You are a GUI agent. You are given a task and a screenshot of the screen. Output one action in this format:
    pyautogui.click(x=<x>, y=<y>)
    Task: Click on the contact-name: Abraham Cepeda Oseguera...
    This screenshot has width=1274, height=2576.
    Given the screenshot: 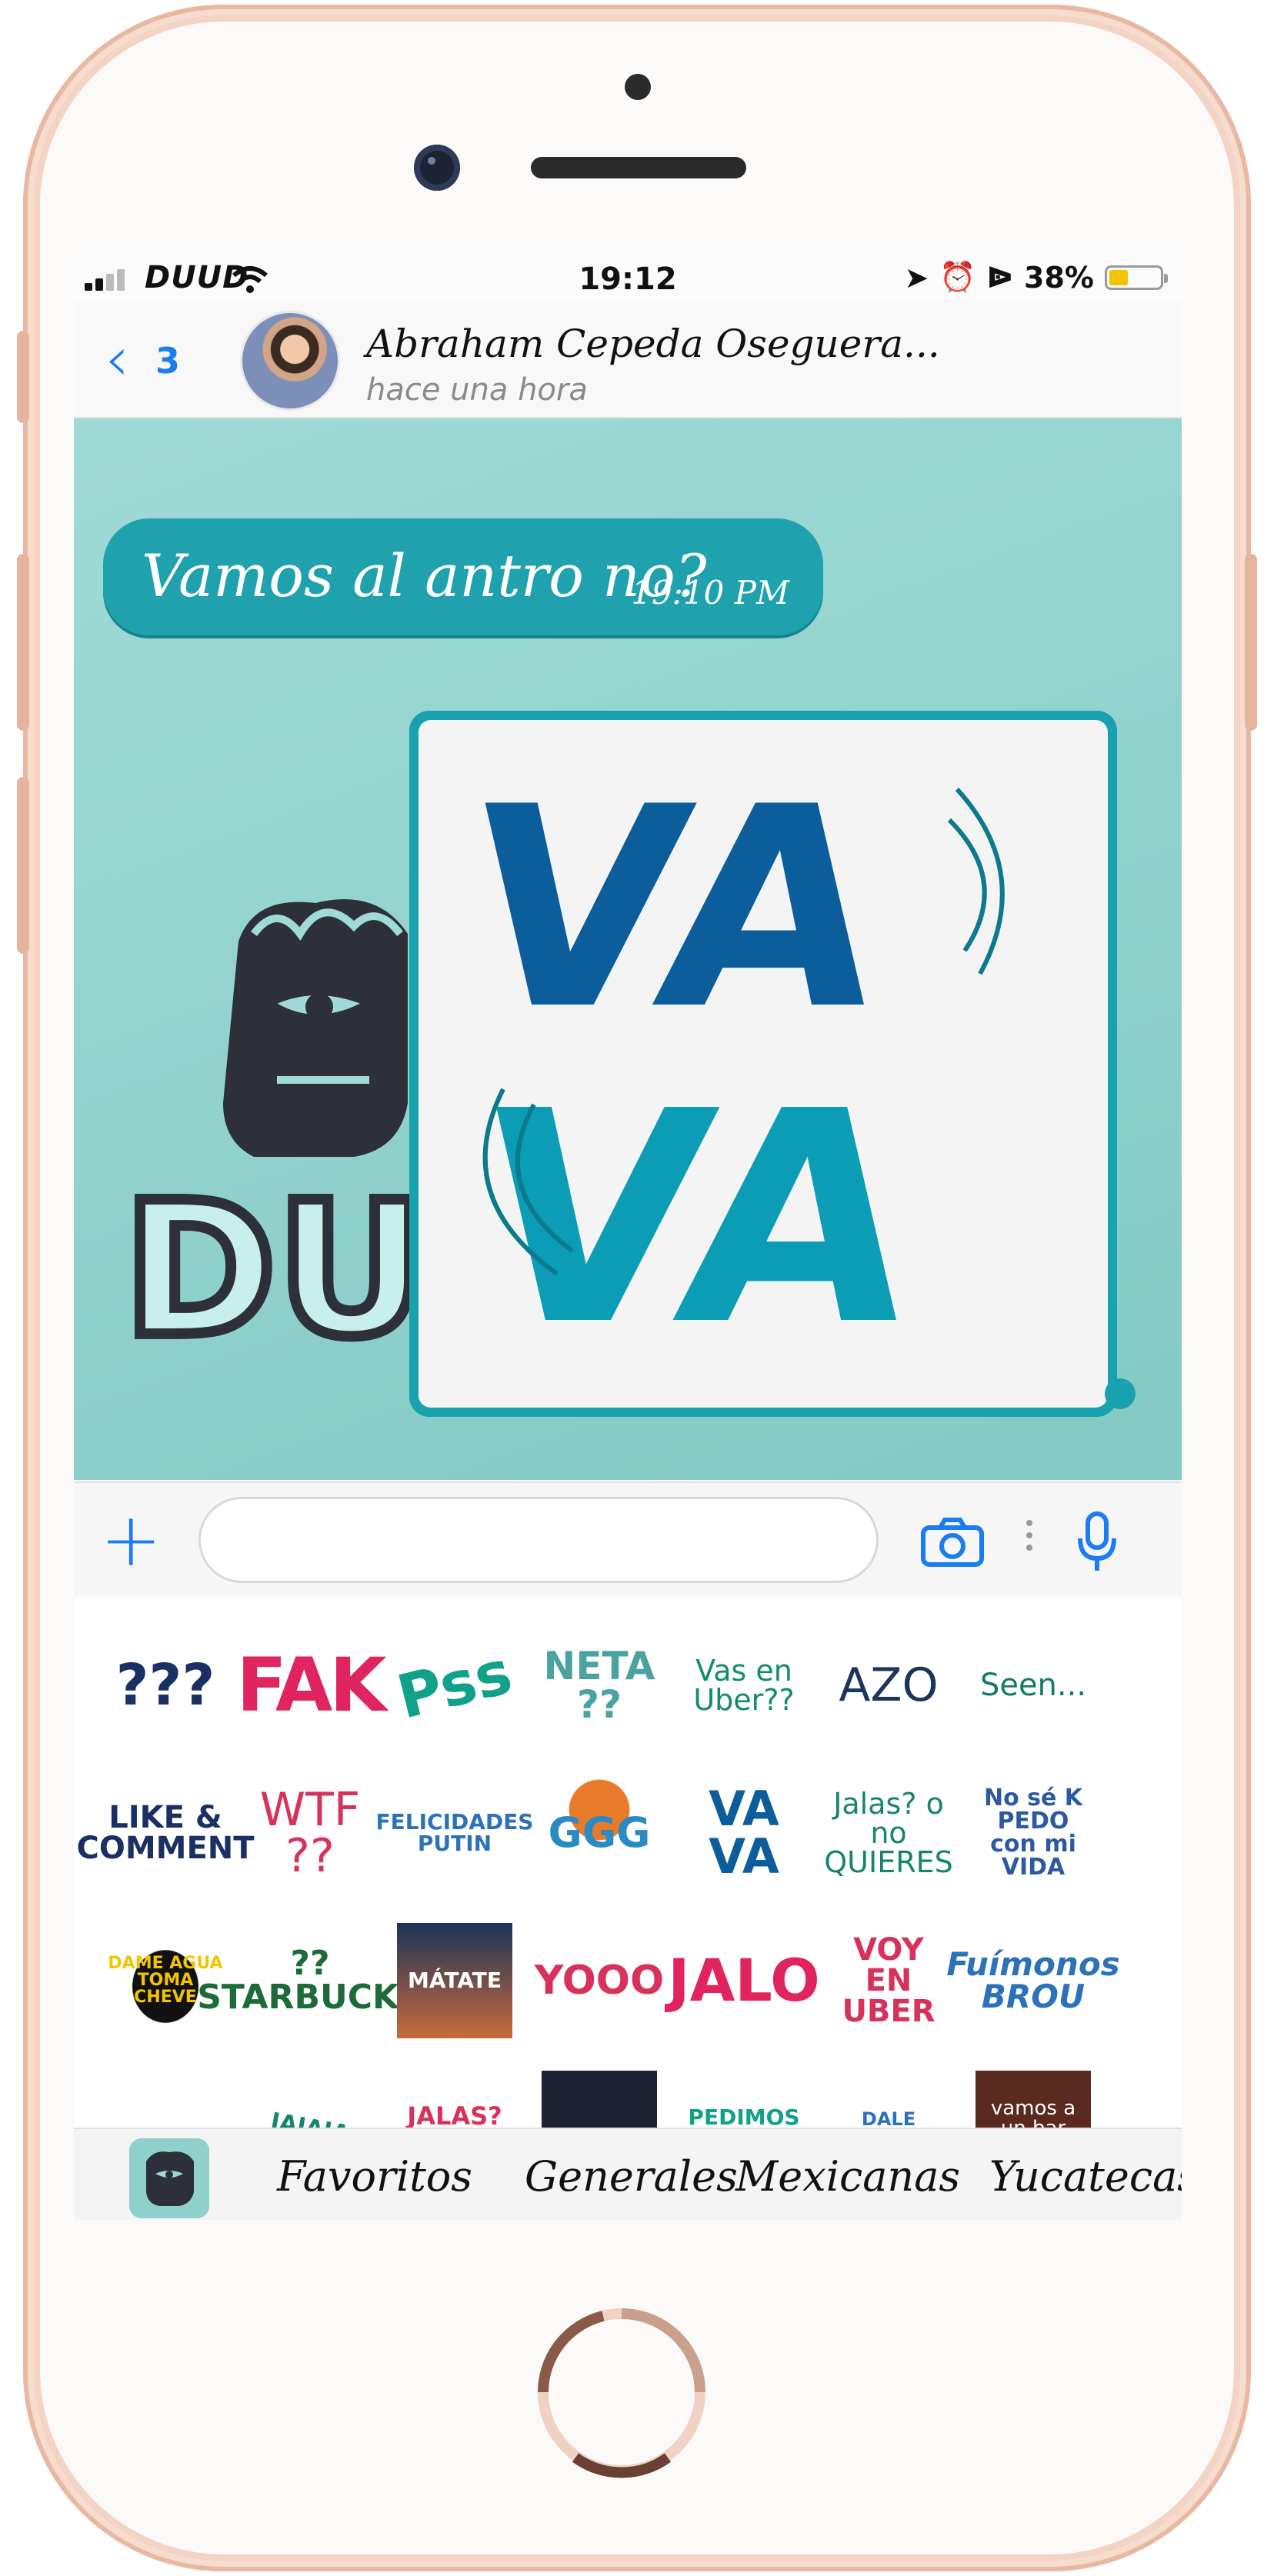 What is the action you would take?
    pyautogui.click(x=653, y=344)
    